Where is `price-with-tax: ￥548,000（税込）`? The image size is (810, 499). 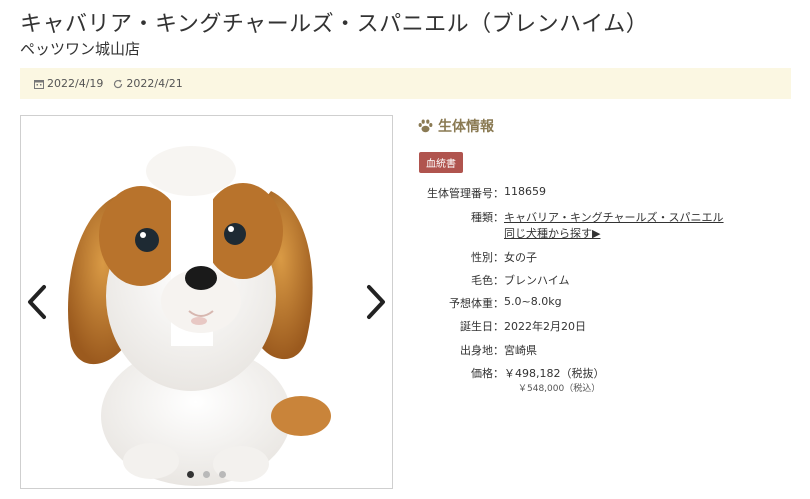
price-with-tax: ￥548,000（税込） is located at coordinates (559, 389).